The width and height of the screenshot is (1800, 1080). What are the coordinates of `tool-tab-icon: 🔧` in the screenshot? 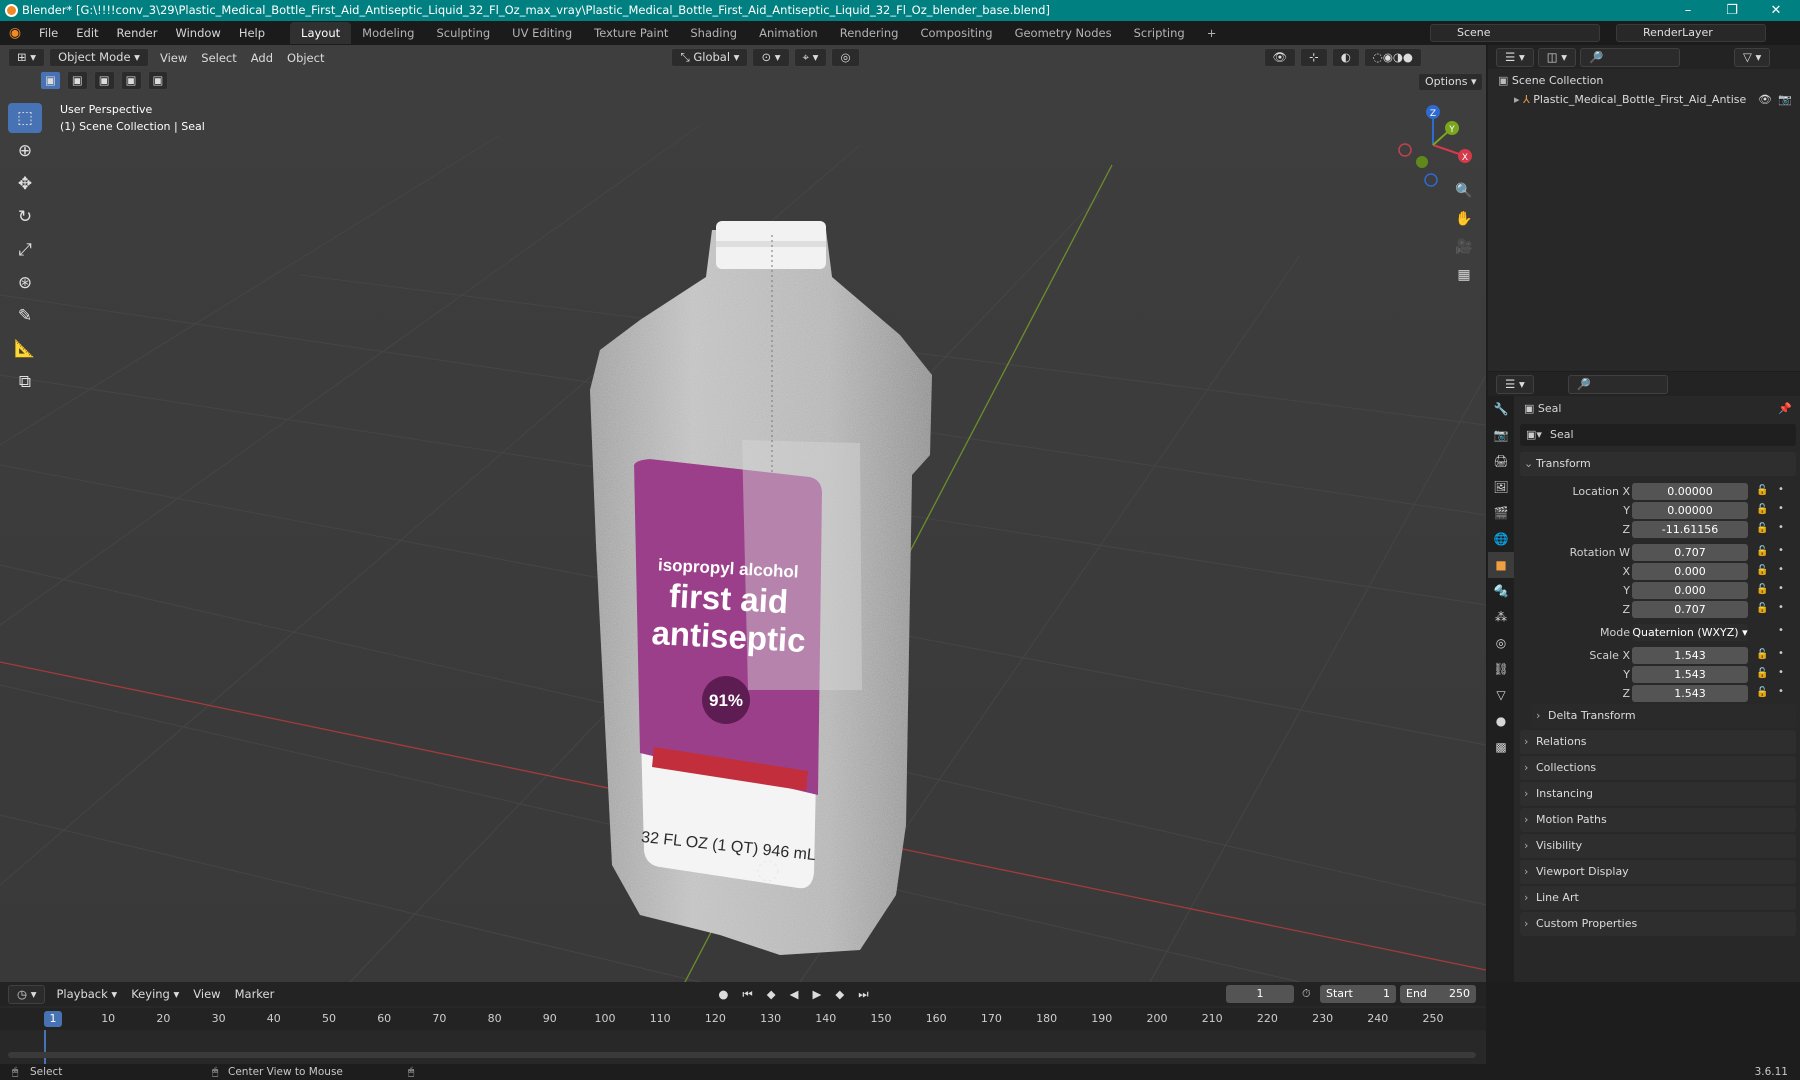 It's located at (1501, 409).